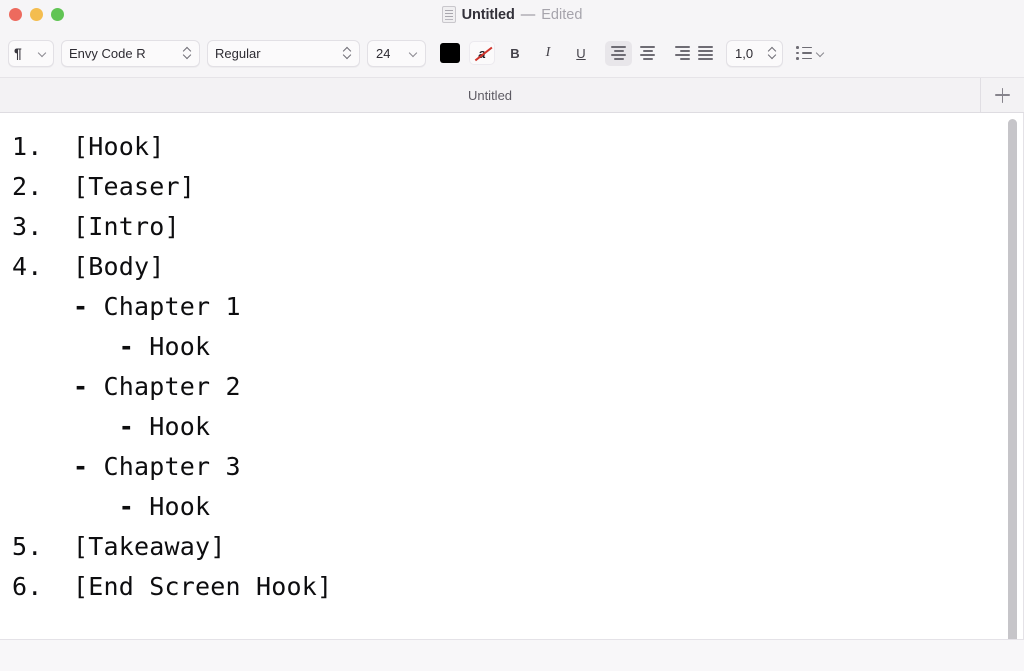 The height and width of the screenshot is (671, 1024). Describe the element at coordinates (96, 226) in the screenshot. I see `text-line: 3. [Intro]` at that location.